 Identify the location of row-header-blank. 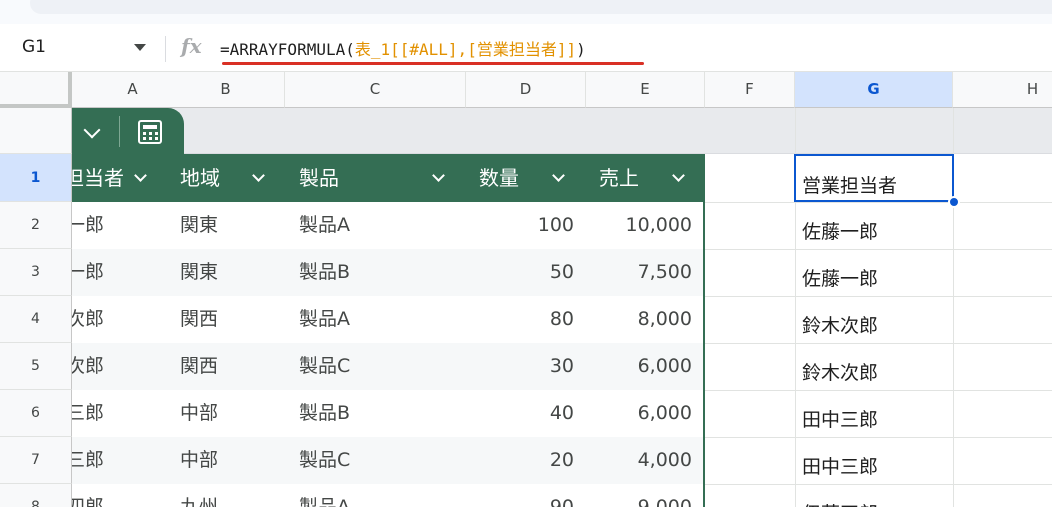
(36, 131).